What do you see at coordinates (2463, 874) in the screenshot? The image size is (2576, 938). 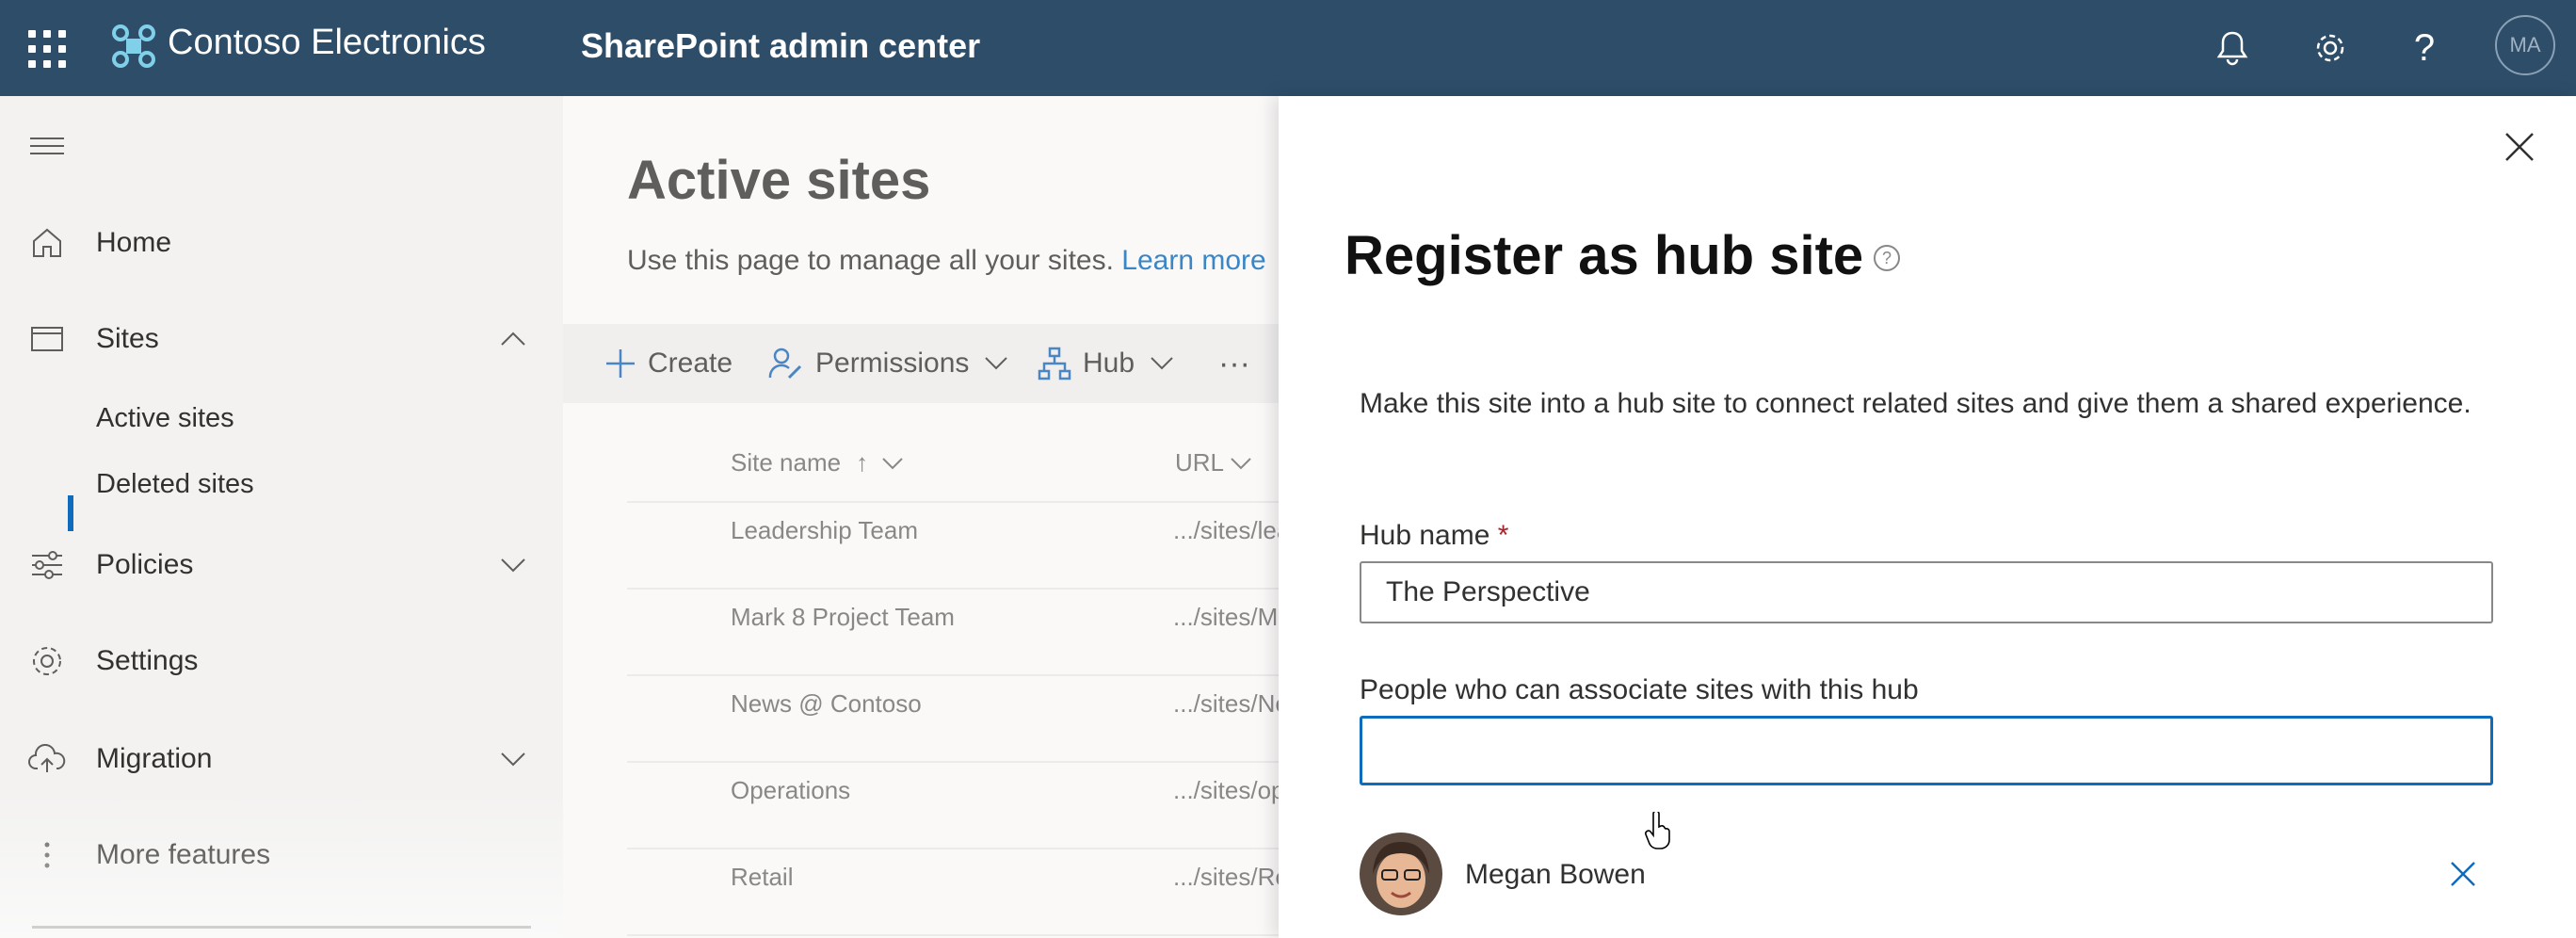 I see `remove-person-icon` at bounding box center [2463, 874].